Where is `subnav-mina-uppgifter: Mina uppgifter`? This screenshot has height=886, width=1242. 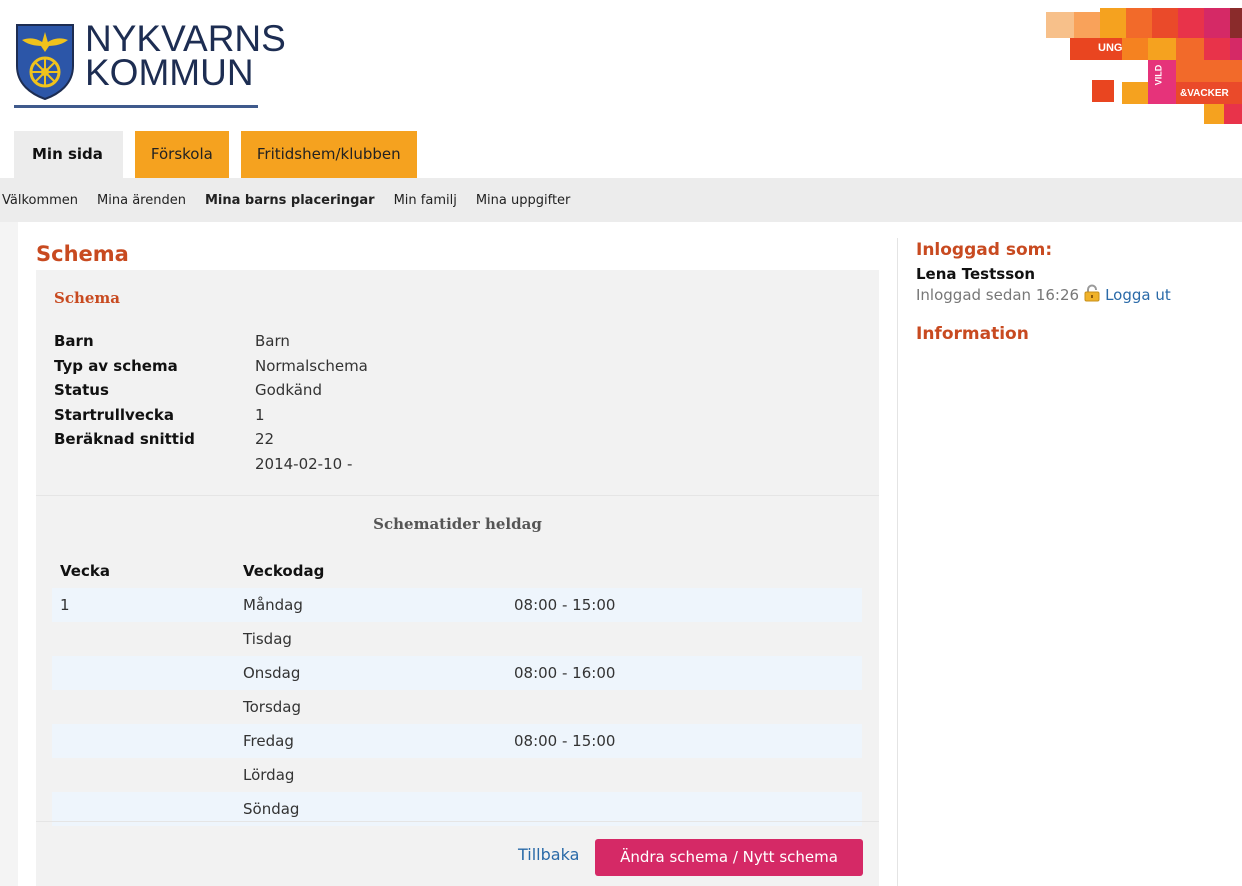
subnav-mina-uppgifter: Mina uppgifter is located at coordinates (523, 200).